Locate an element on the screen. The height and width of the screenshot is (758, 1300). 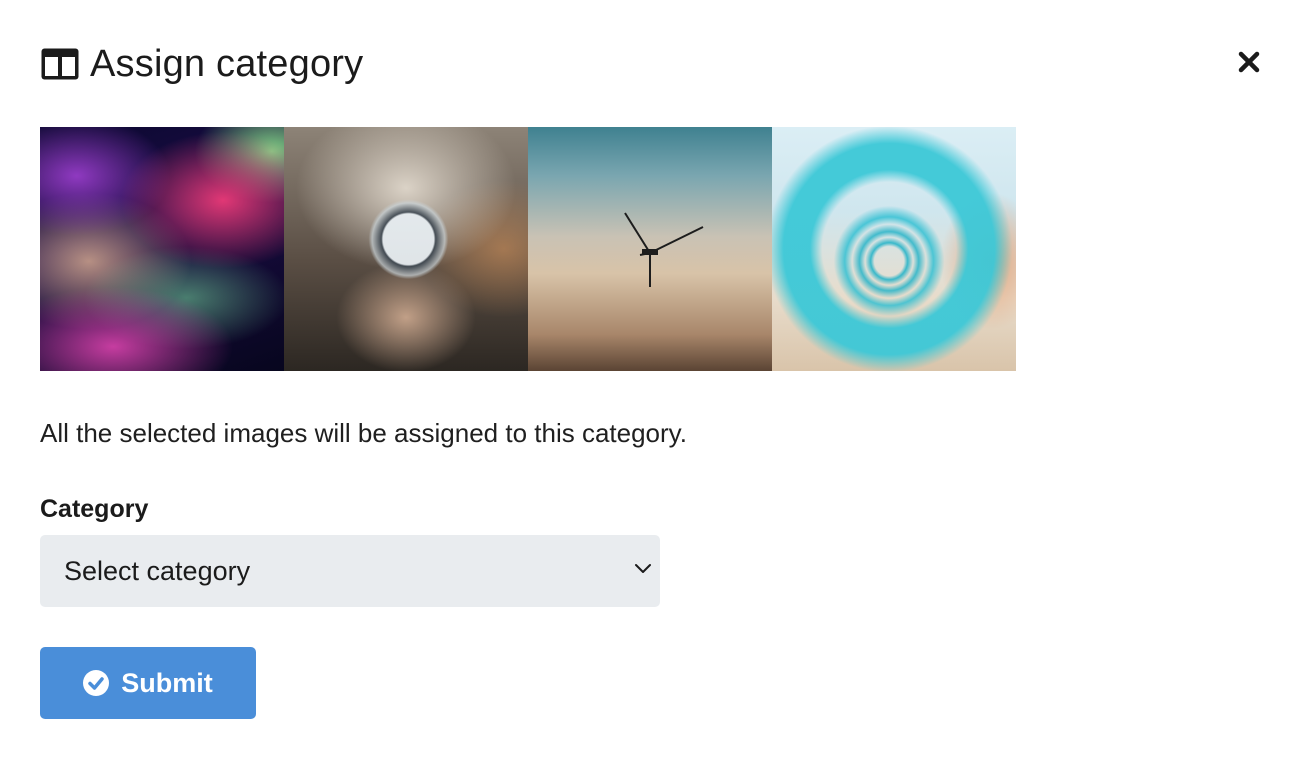
crystal-ball-image is located at coordinates (406, 249).